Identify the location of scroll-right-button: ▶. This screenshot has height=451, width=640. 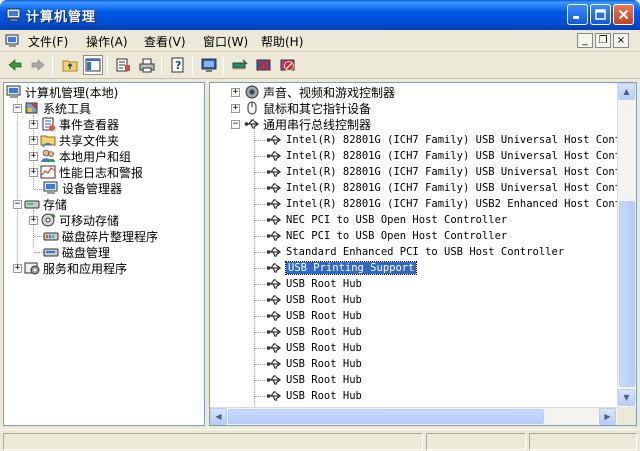
(607, 416).